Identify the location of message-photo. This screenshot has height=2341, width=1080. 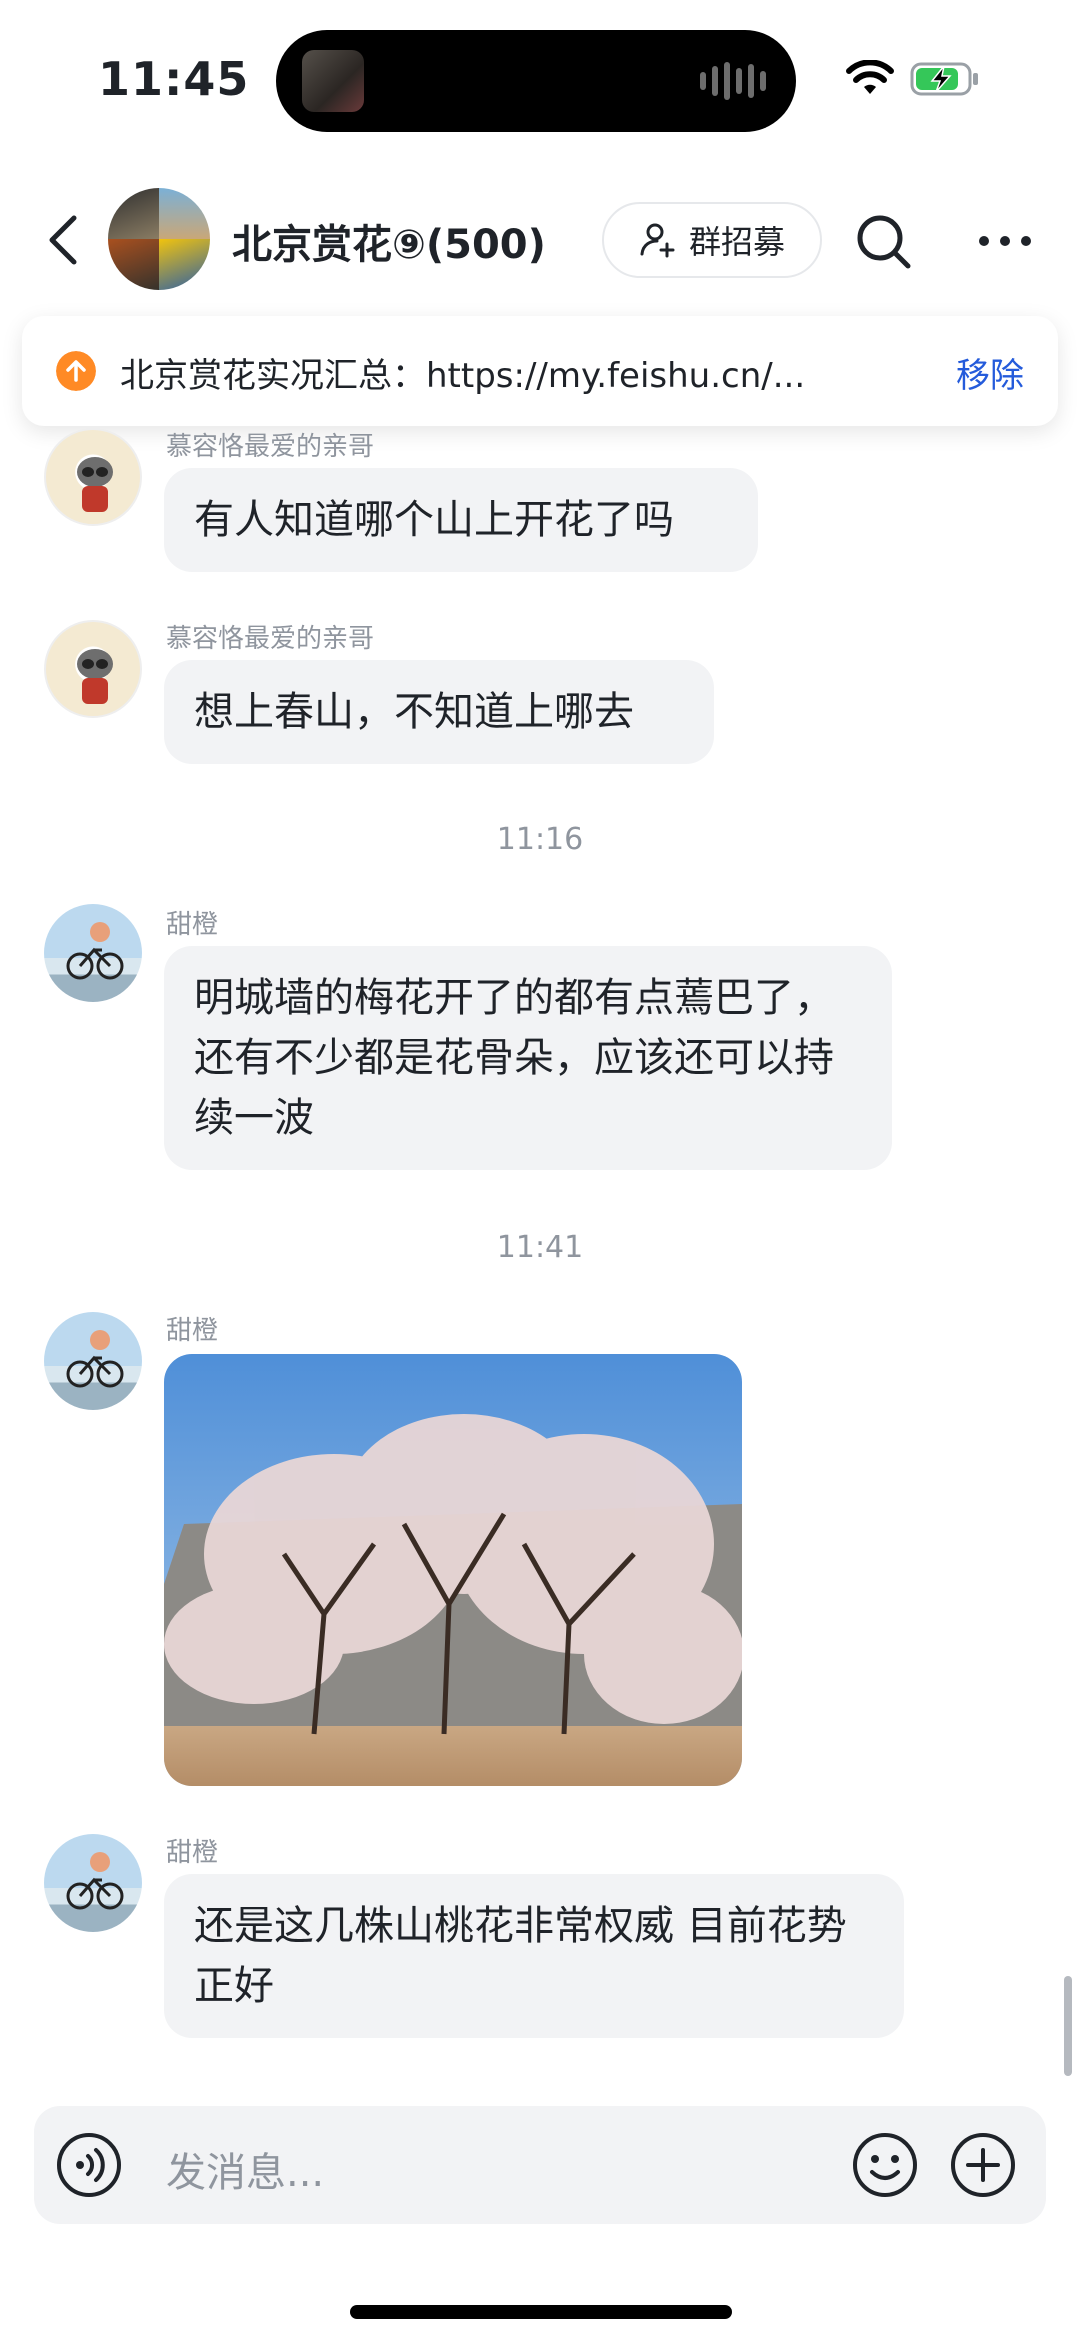
(453, 1570).